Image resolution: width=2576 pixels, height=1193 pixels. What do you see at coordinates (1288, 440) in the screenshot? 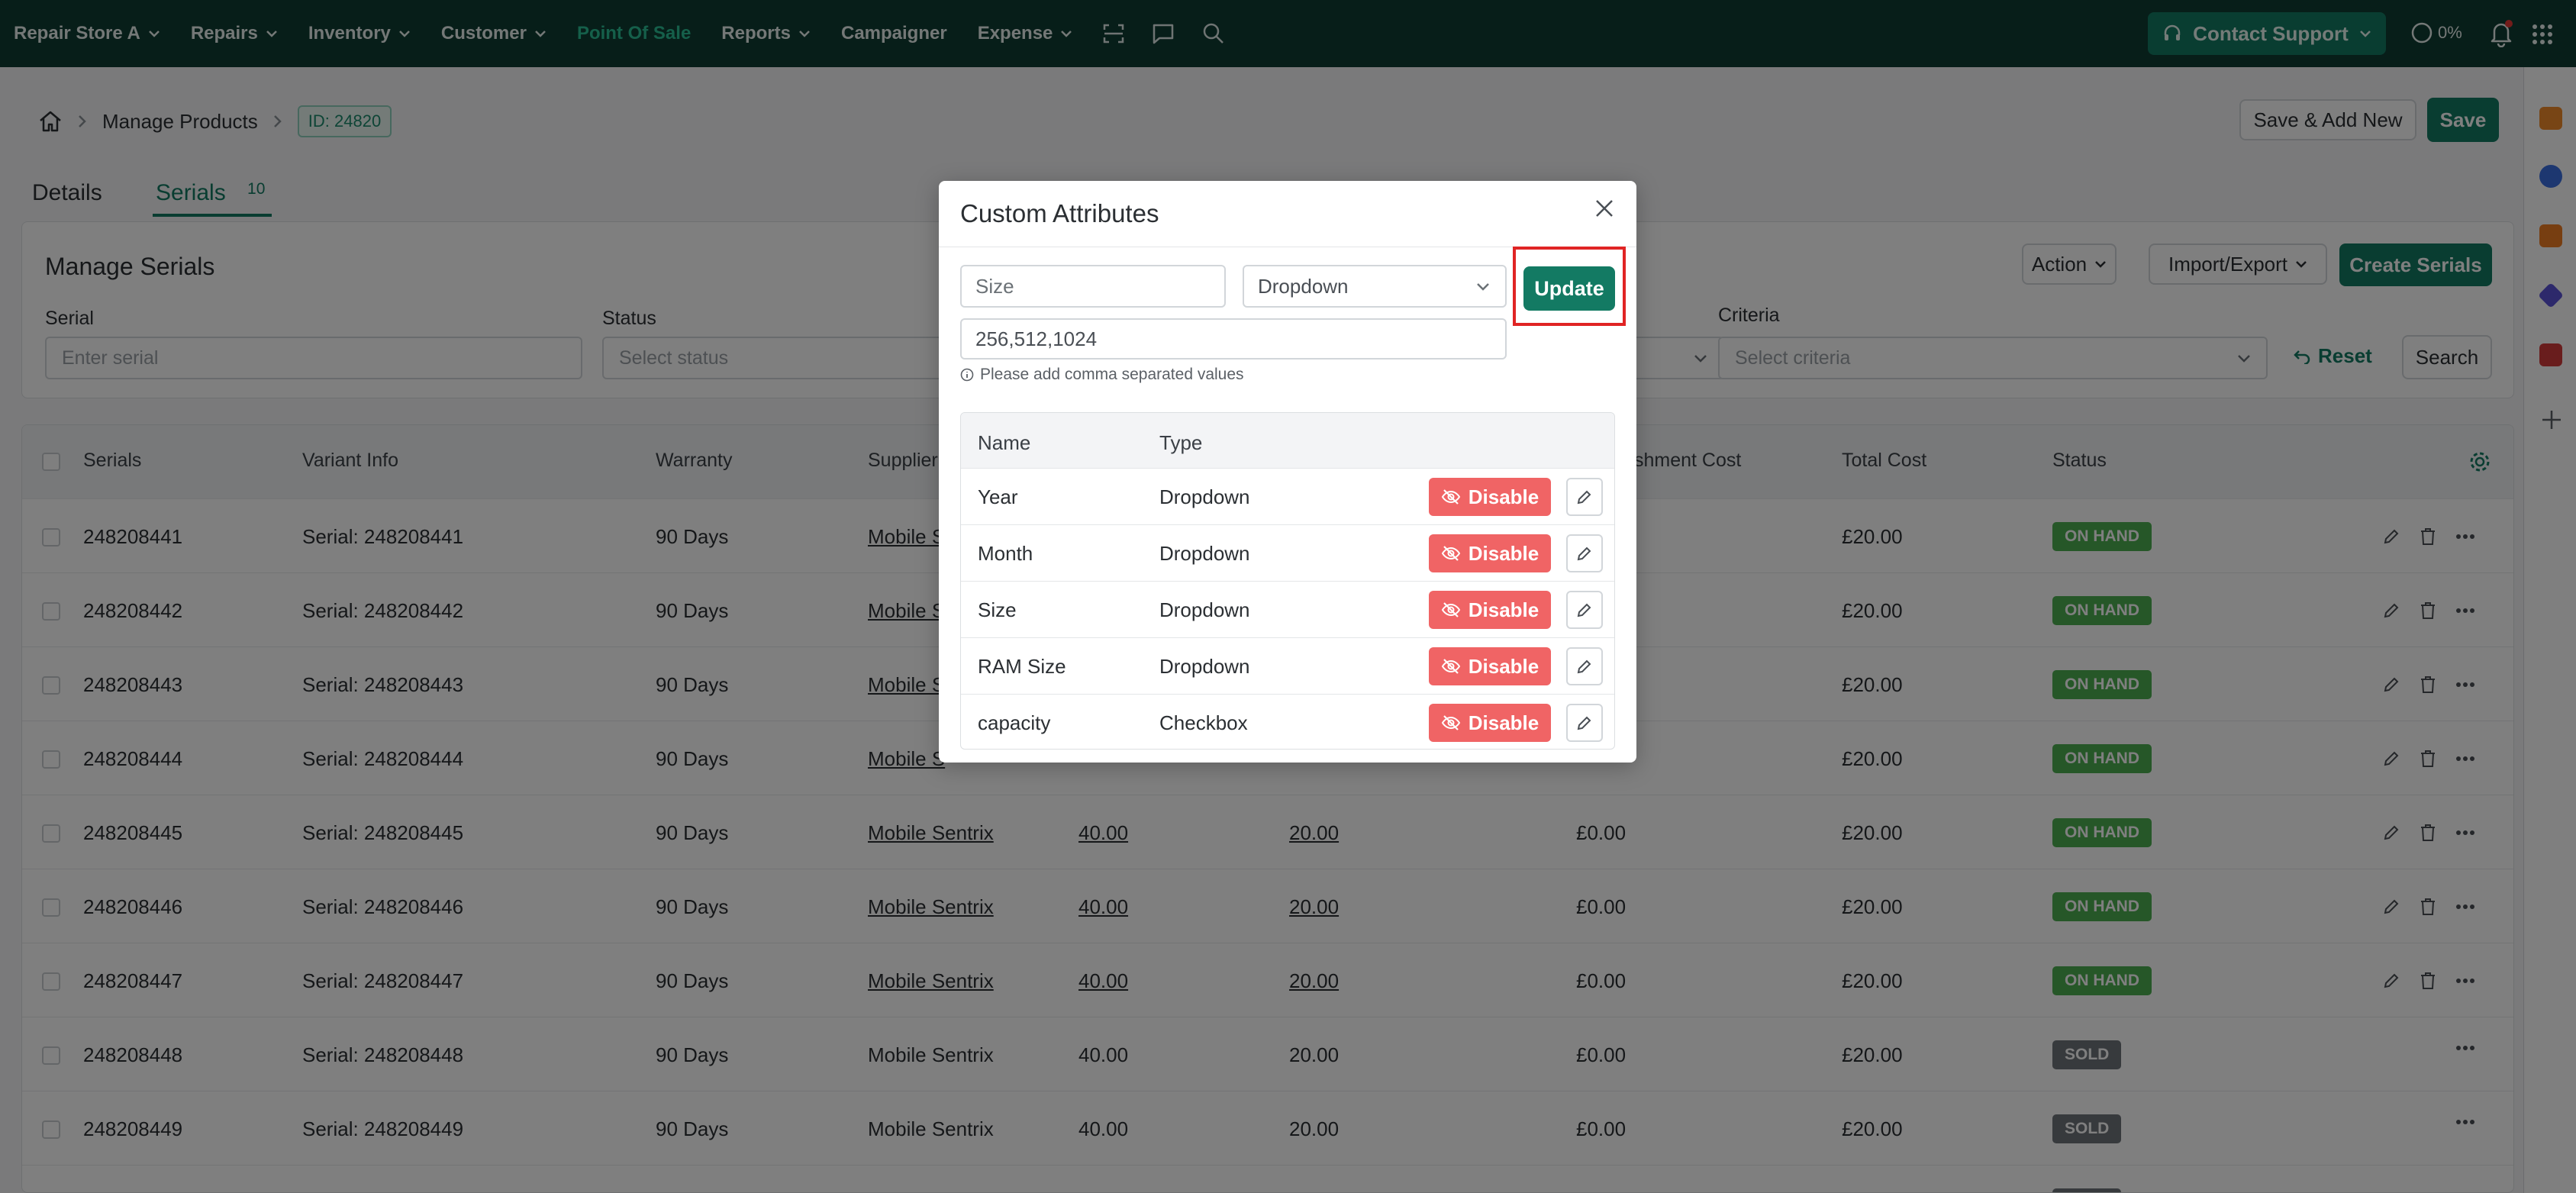
I see `attributes-table-header: Name Type` at bounding box center [1288, 440].